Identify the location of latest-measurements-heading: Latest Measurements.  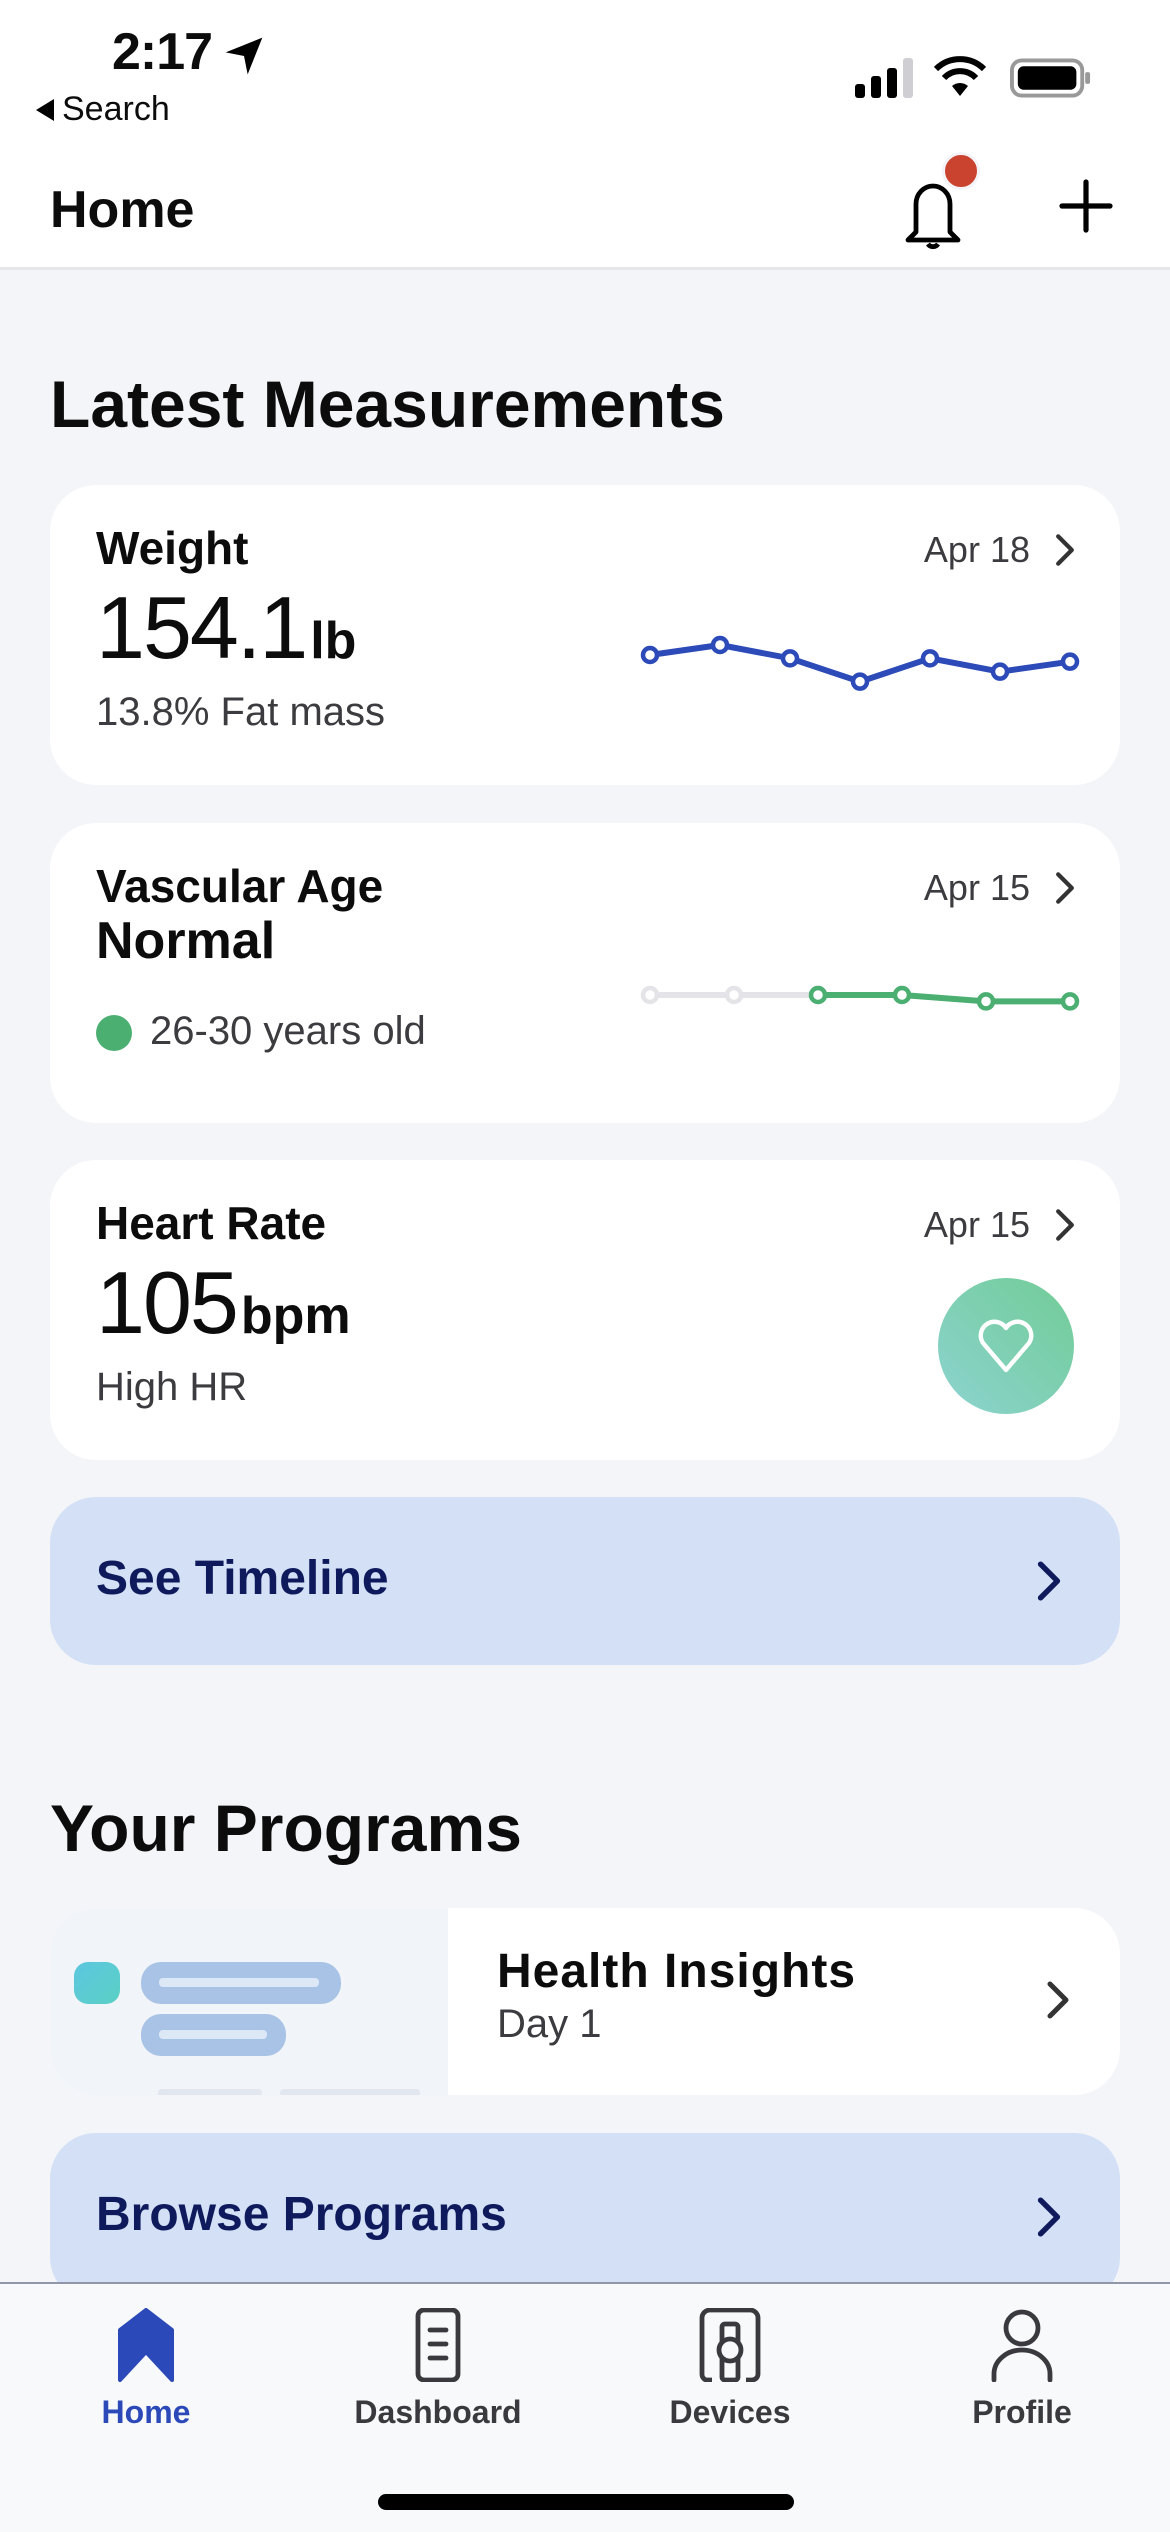
(387, 404).